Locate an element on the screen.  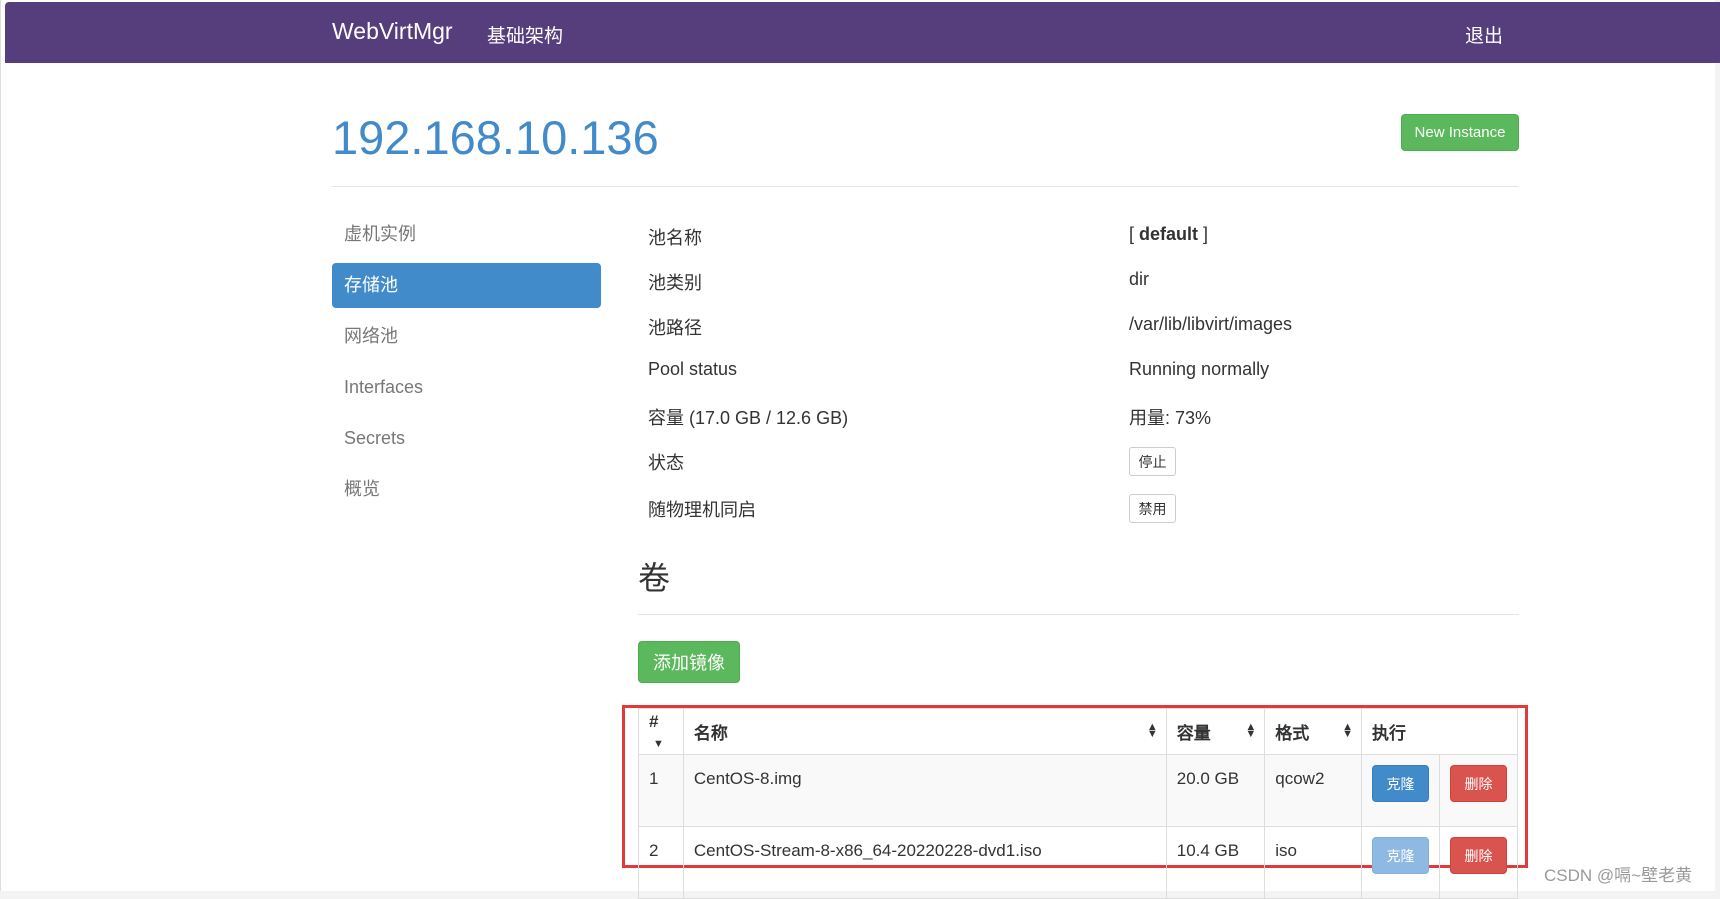
column-num-label: # is located at coordinates (654, 721).